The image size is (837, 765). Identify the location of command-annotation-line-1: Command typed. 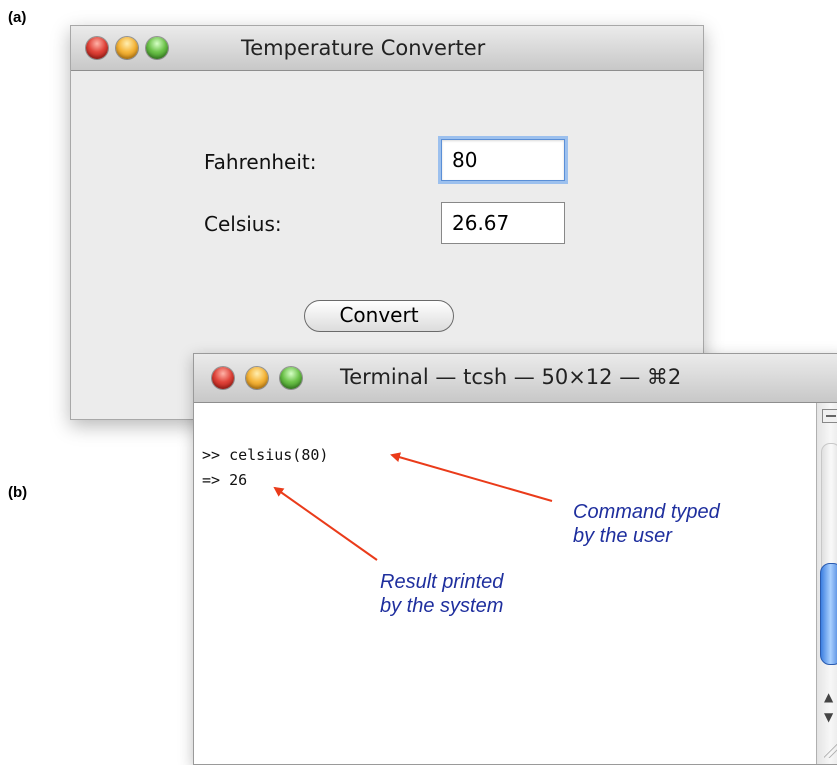
(646, 512).